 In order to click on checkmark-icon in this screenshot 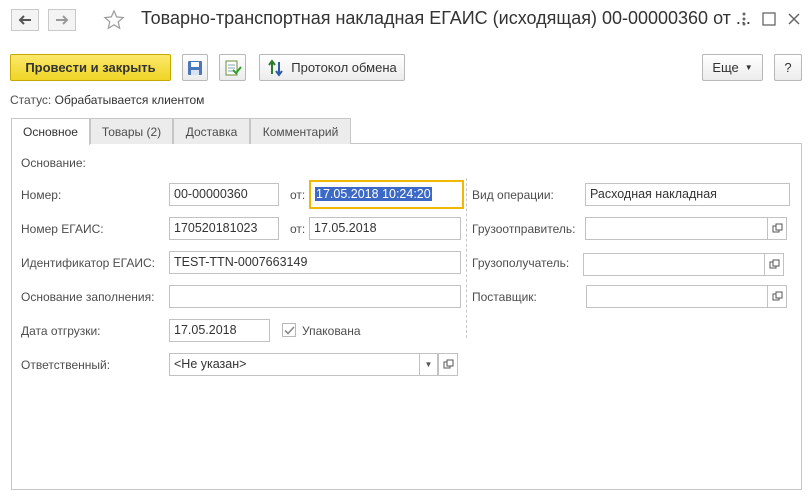, I will do `click(289, 330)`.